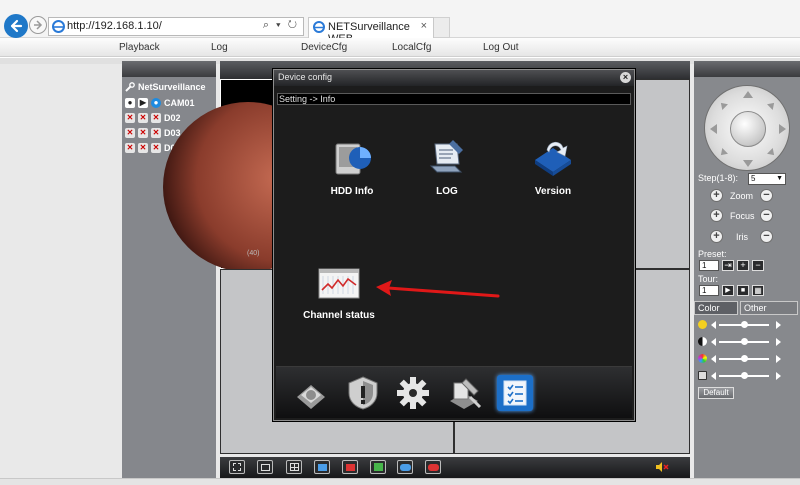 The image size is (800, 485). Describe the element at coordinates (454, 78) in the screenshot. I see `dialog-titlebar: Device config ×` at that location.